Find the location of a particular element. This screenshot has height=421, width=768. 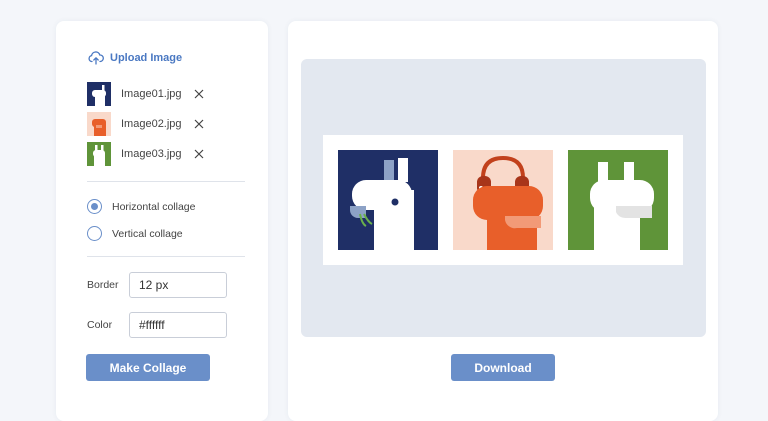

cloud-upload-icon is located at coordinates (96, 58).